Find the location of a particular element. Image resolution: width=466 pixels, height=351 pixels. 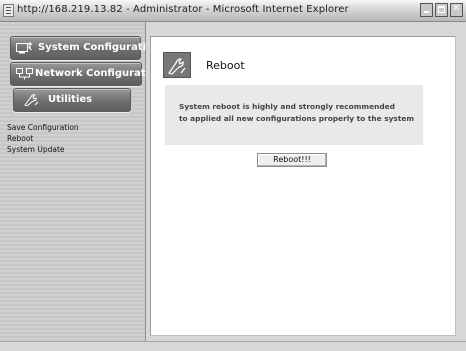

utilities-submenu: Save Configuration Reboot System Update is located at coordinates (43, 138).